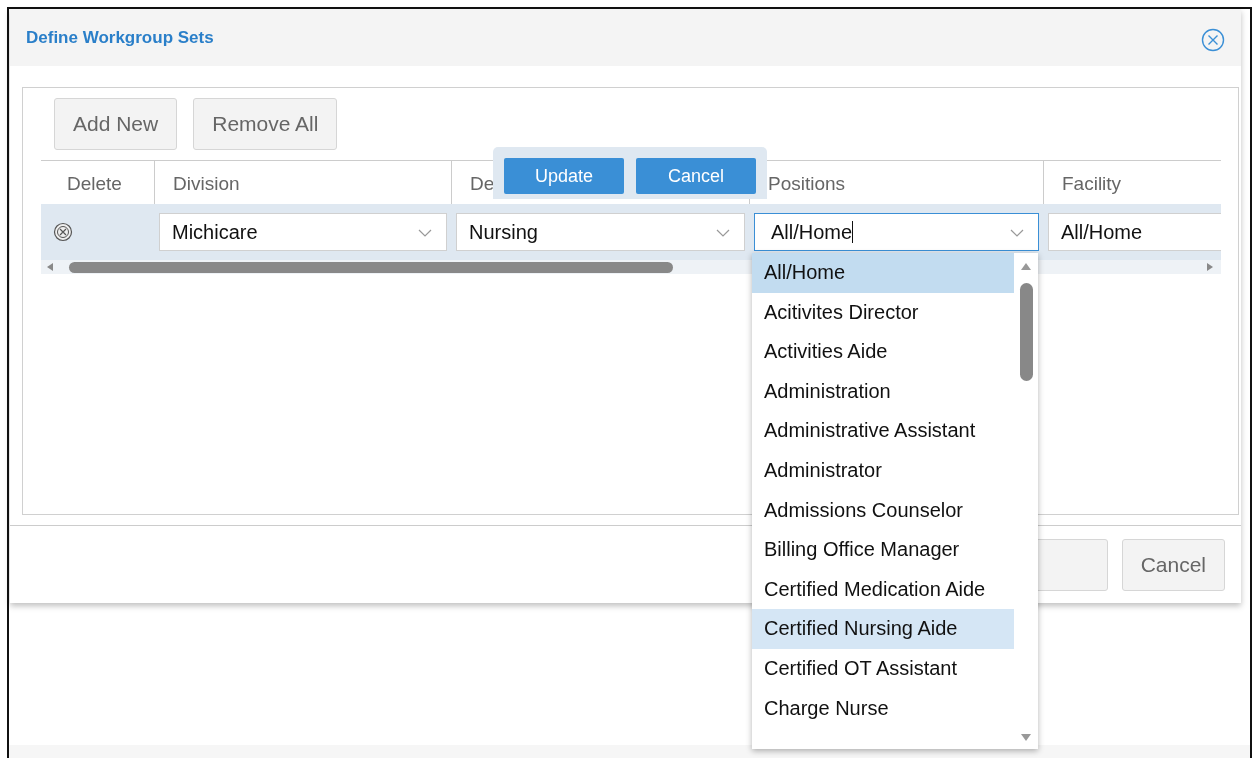 The image size is (1257, 758). I want to click on dropdown-item: Administration, so click(883, 391).